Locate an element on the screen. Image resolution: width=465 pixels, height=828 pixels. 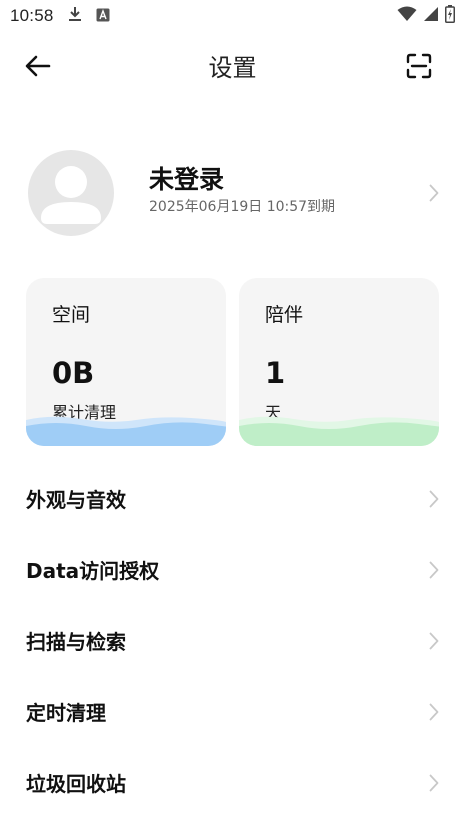
menu-item-label: 垃圾回收站 is located at coordinates (76, 784).